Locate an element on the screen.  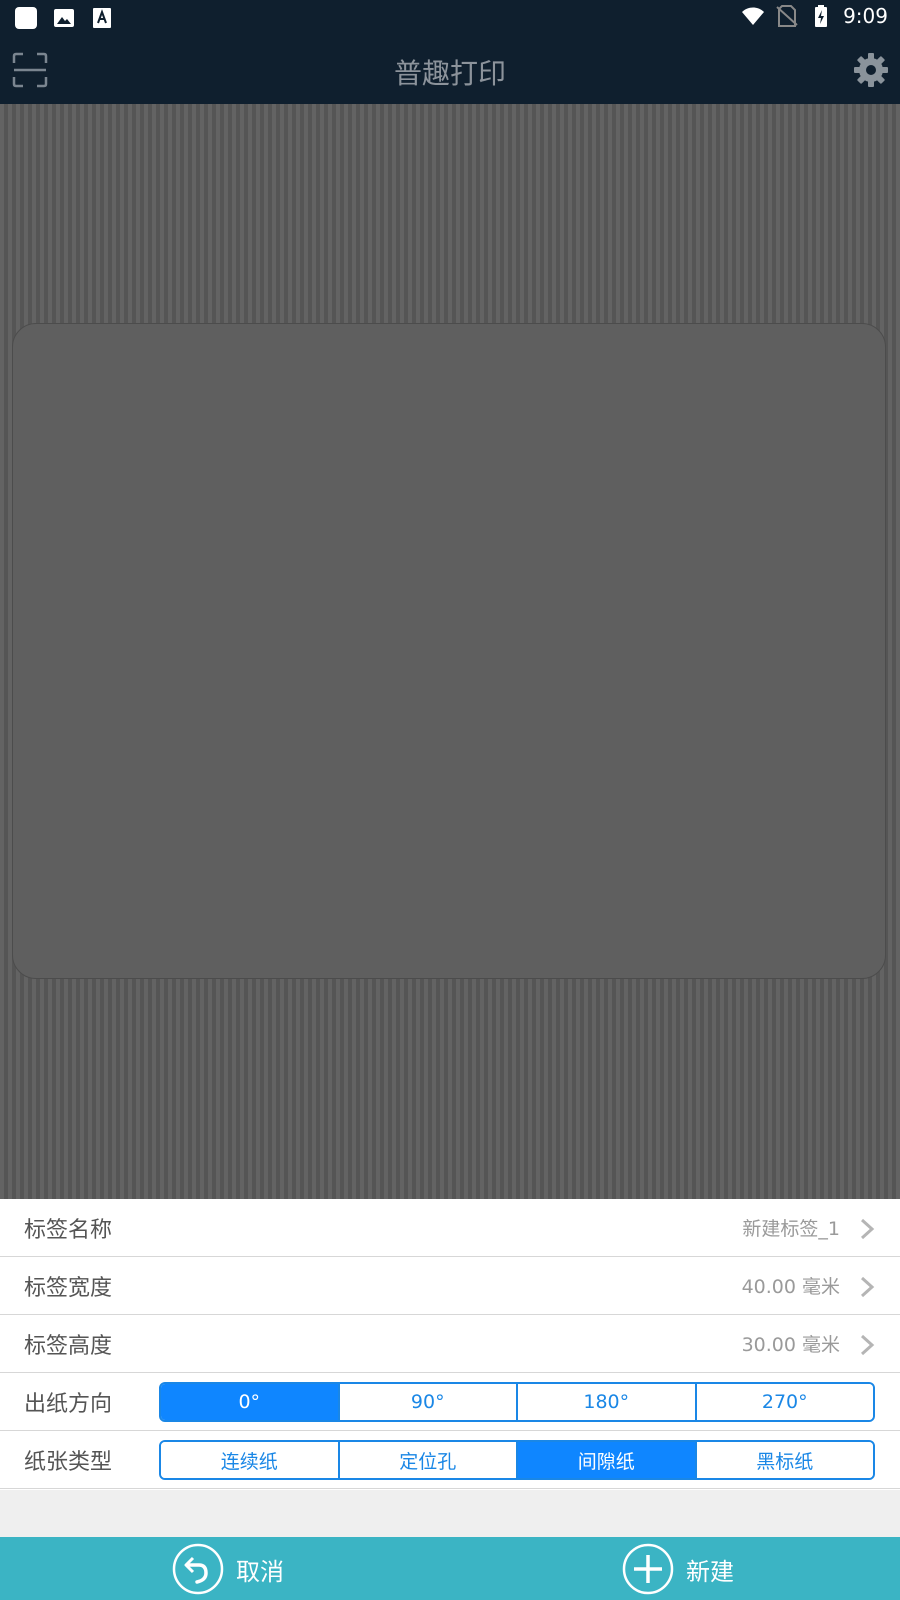
create-button: 新建 is located at coordinates (678, 1569).